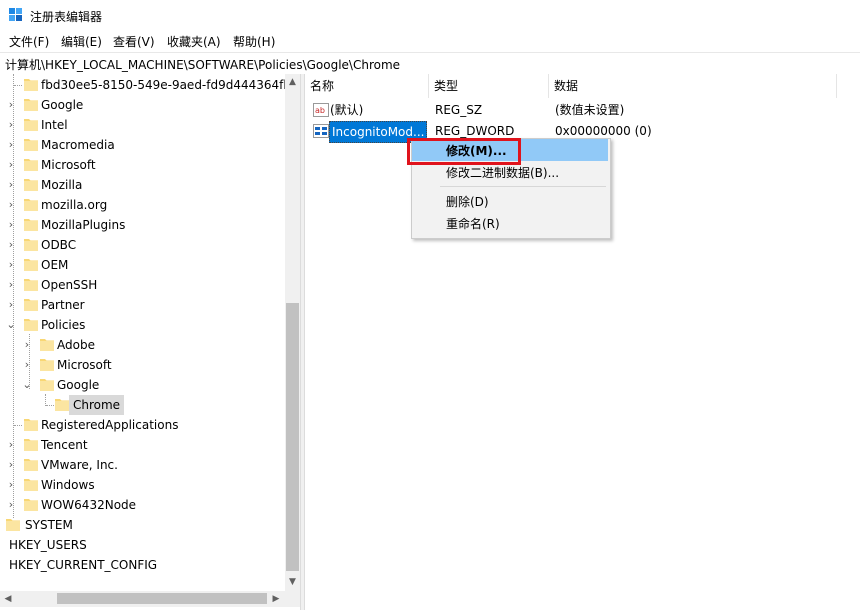 Image resolution: width=860 pixels, height=610 pixels. What do you see at coordinates (150, 345) in the screenshot?
I see `tree-item: › Adobe` at bounding box center [150, 345].